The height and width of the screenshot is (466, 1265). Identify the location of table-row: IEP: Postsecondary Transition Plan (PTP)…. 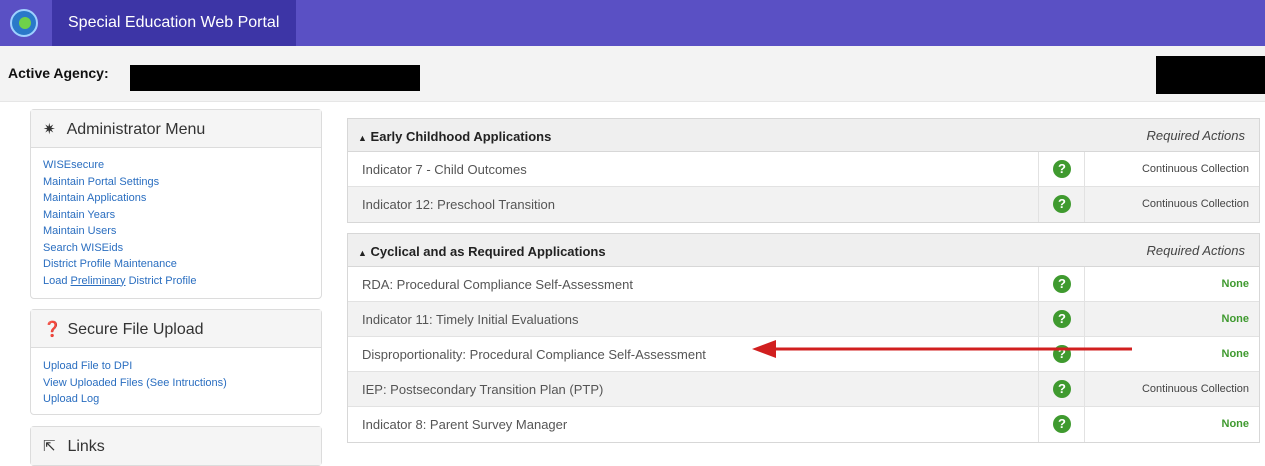
(803, 389).